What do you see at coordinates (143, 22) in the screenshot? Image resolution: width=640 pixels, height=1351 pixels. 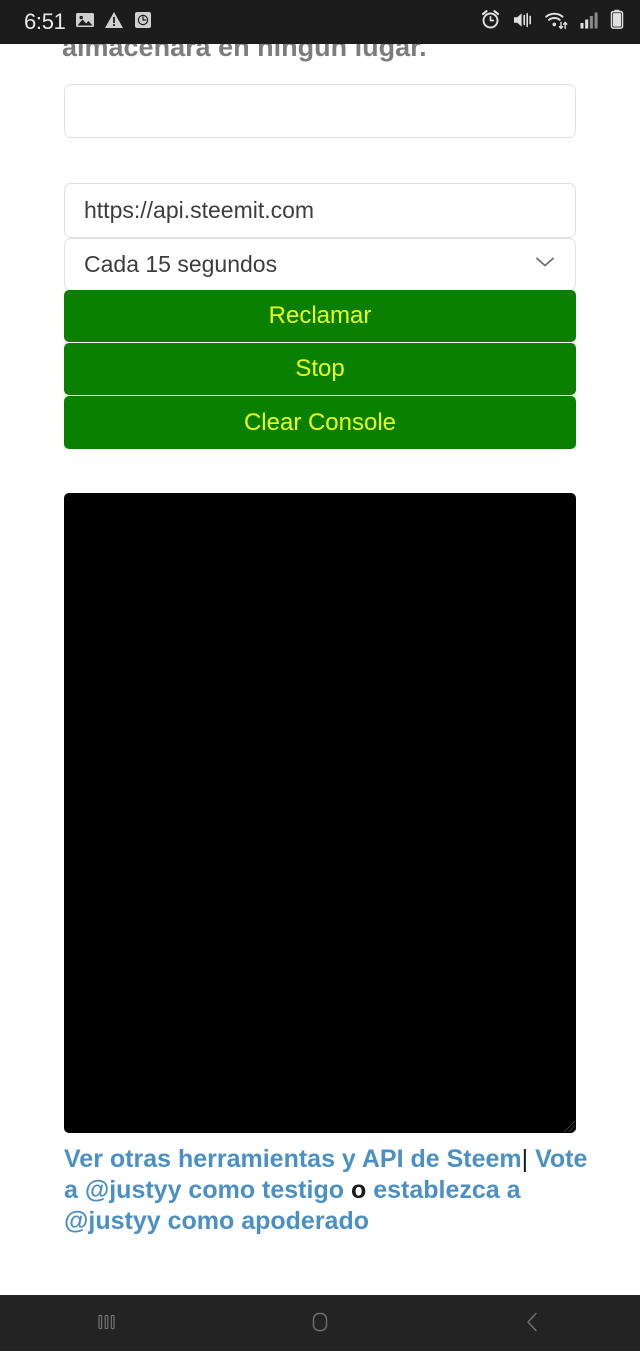 I see `timer-icon` at bounding box center [143, 22].